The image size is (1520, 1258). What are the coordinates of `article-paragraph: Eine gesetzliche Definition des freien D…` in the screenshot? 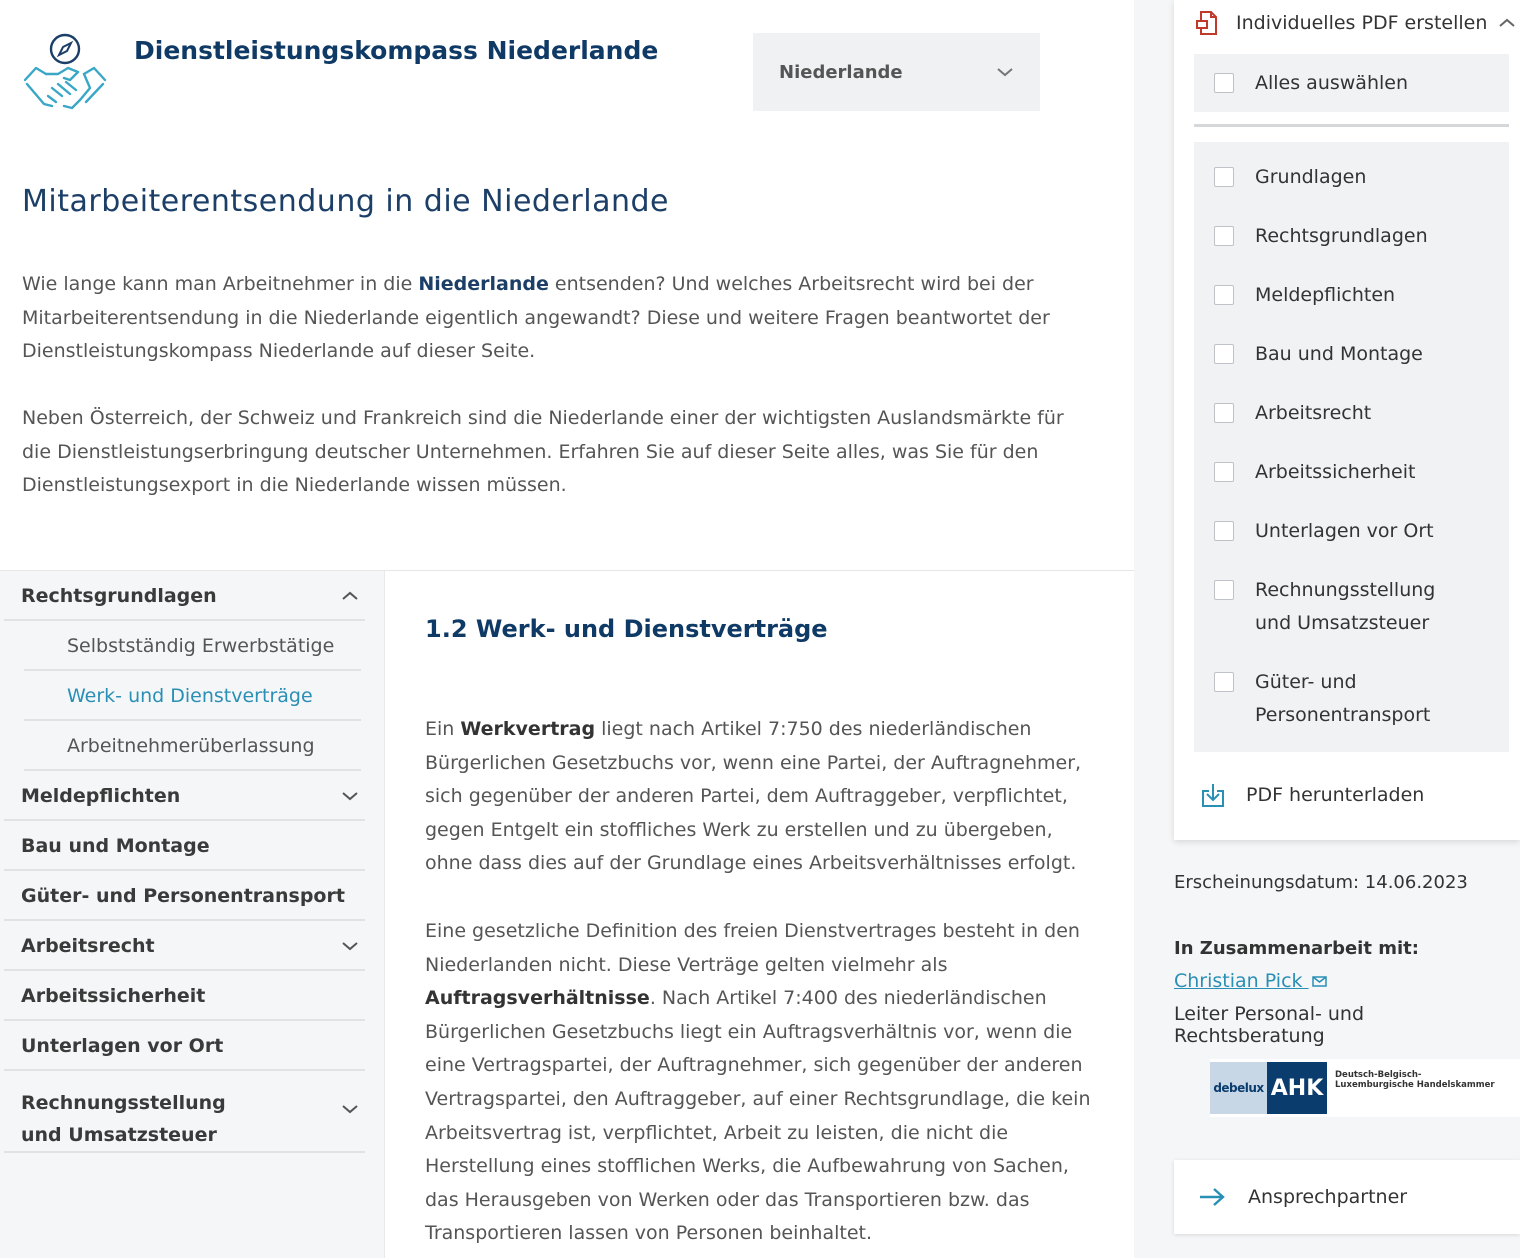 It's located at (765, 1083).